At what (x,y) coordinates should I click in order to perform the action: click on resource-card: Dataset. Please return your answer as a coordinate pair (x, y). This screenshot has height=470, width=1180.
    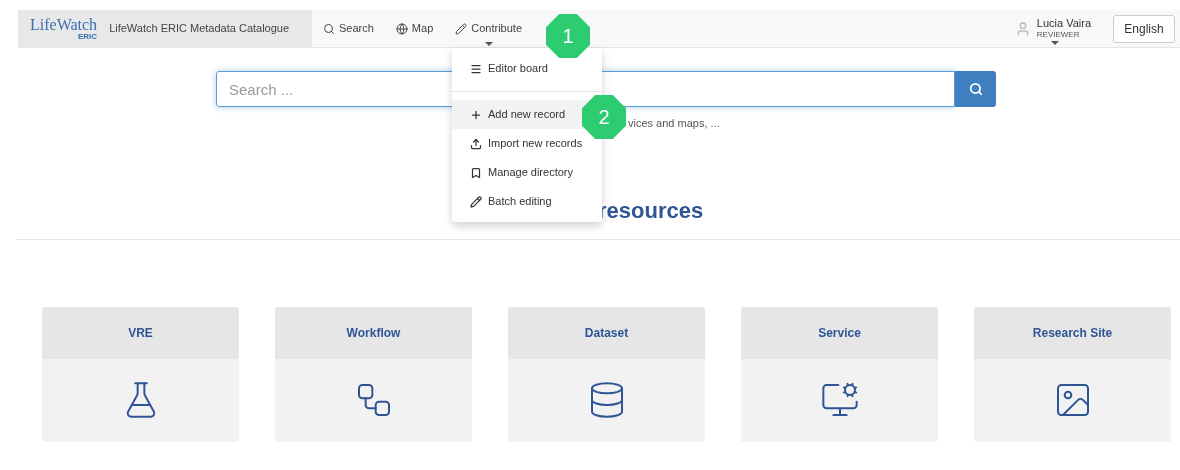
    Looking at the image, I should click on (606, 374).